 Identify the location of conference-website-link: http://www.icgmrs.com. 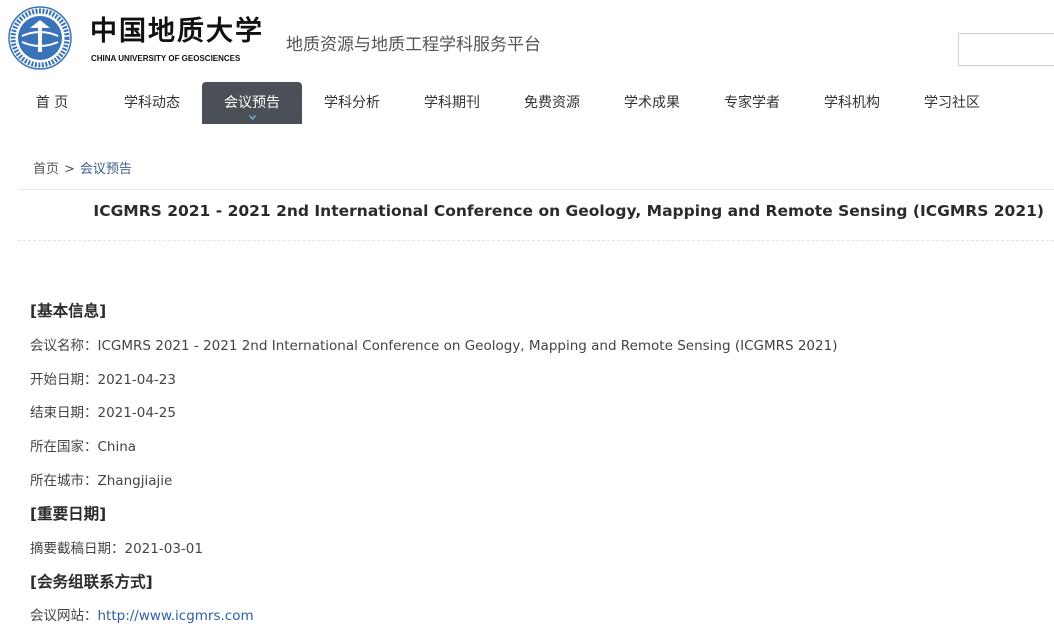
(176, 616).